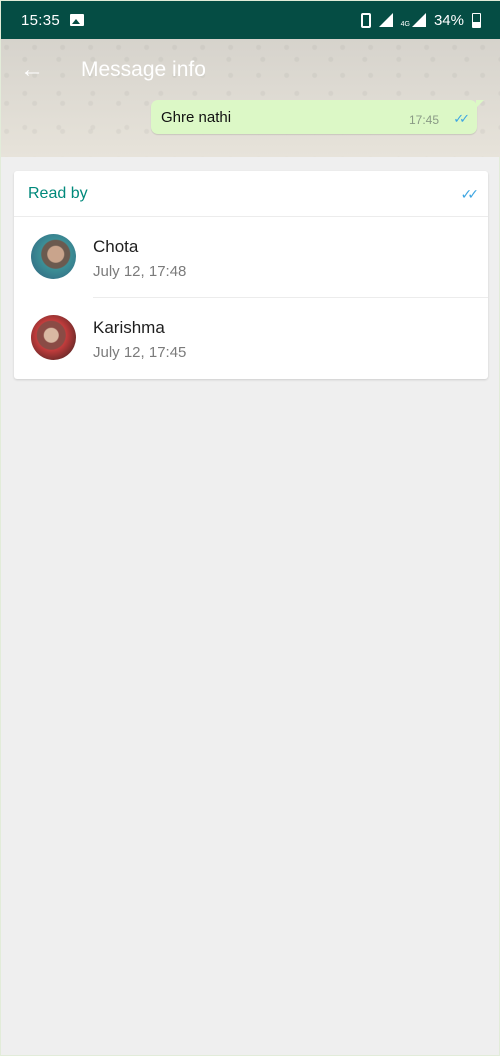  I want to click on read-timestamp: July 12, 17:45, so click(140, 352).